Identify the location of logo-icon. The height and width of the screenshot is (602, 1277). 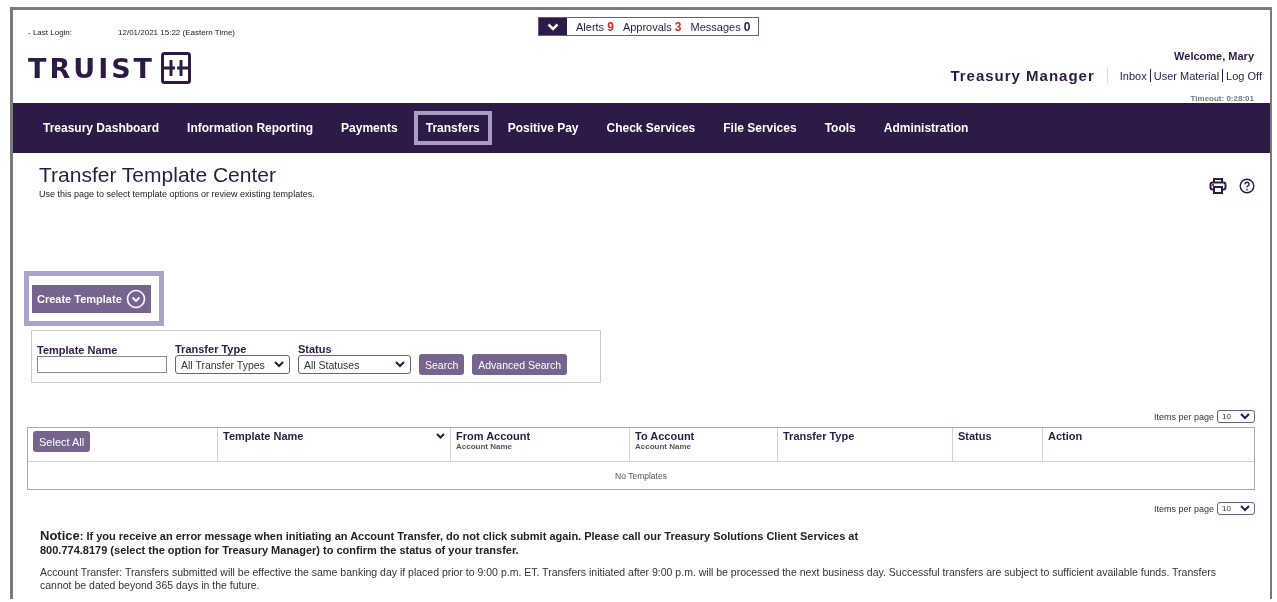
(176, 68).